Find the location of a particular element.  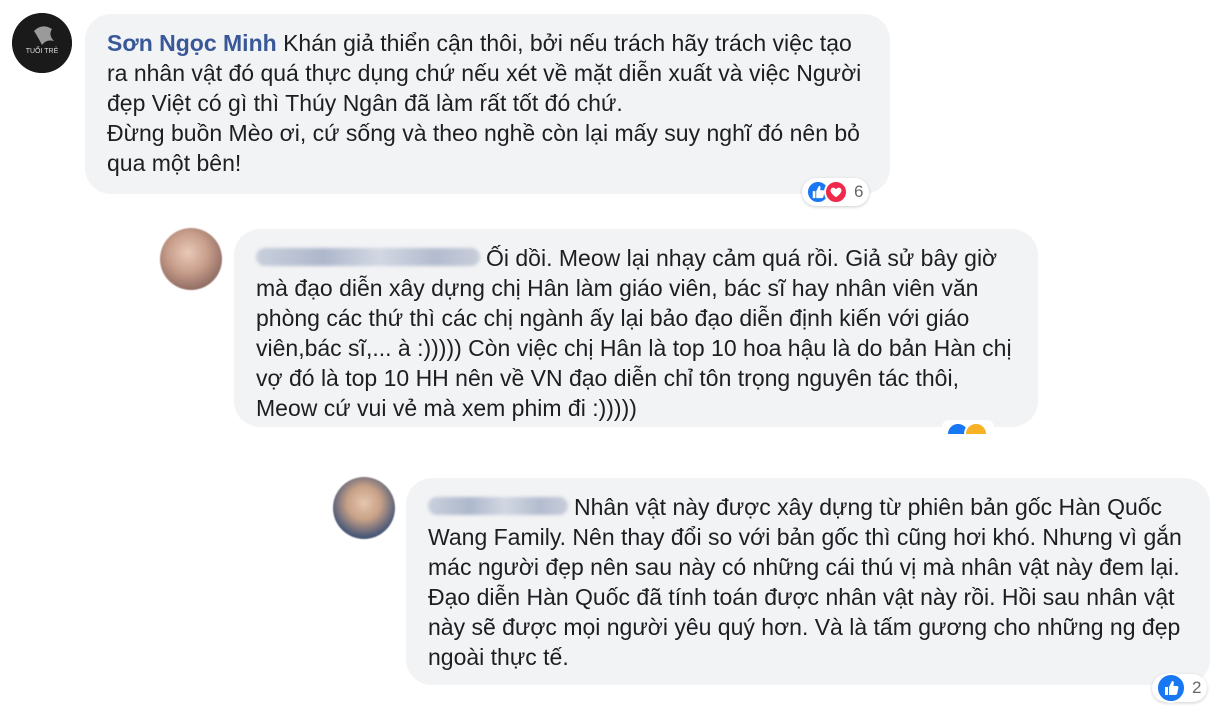

reaction-count: 2 is located at coordinates (1197, 687).